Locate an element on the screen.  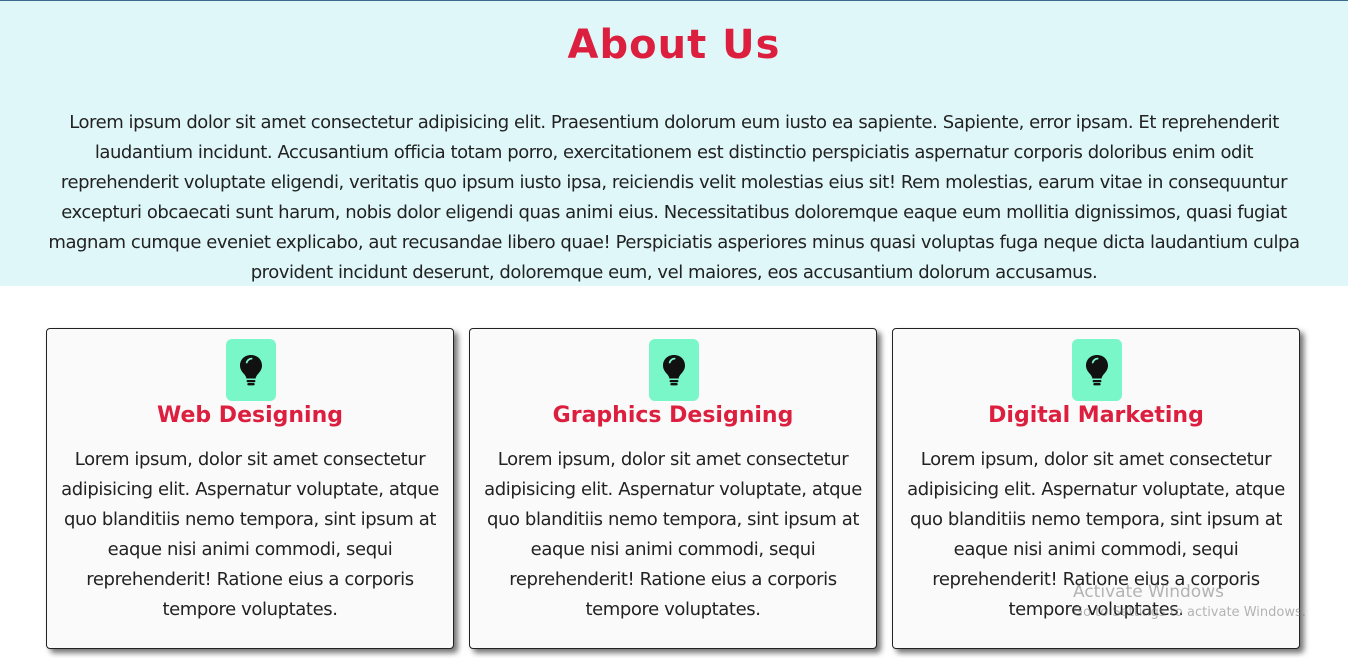
card-title: Graphics Designing is located at coordinates (673, 415).